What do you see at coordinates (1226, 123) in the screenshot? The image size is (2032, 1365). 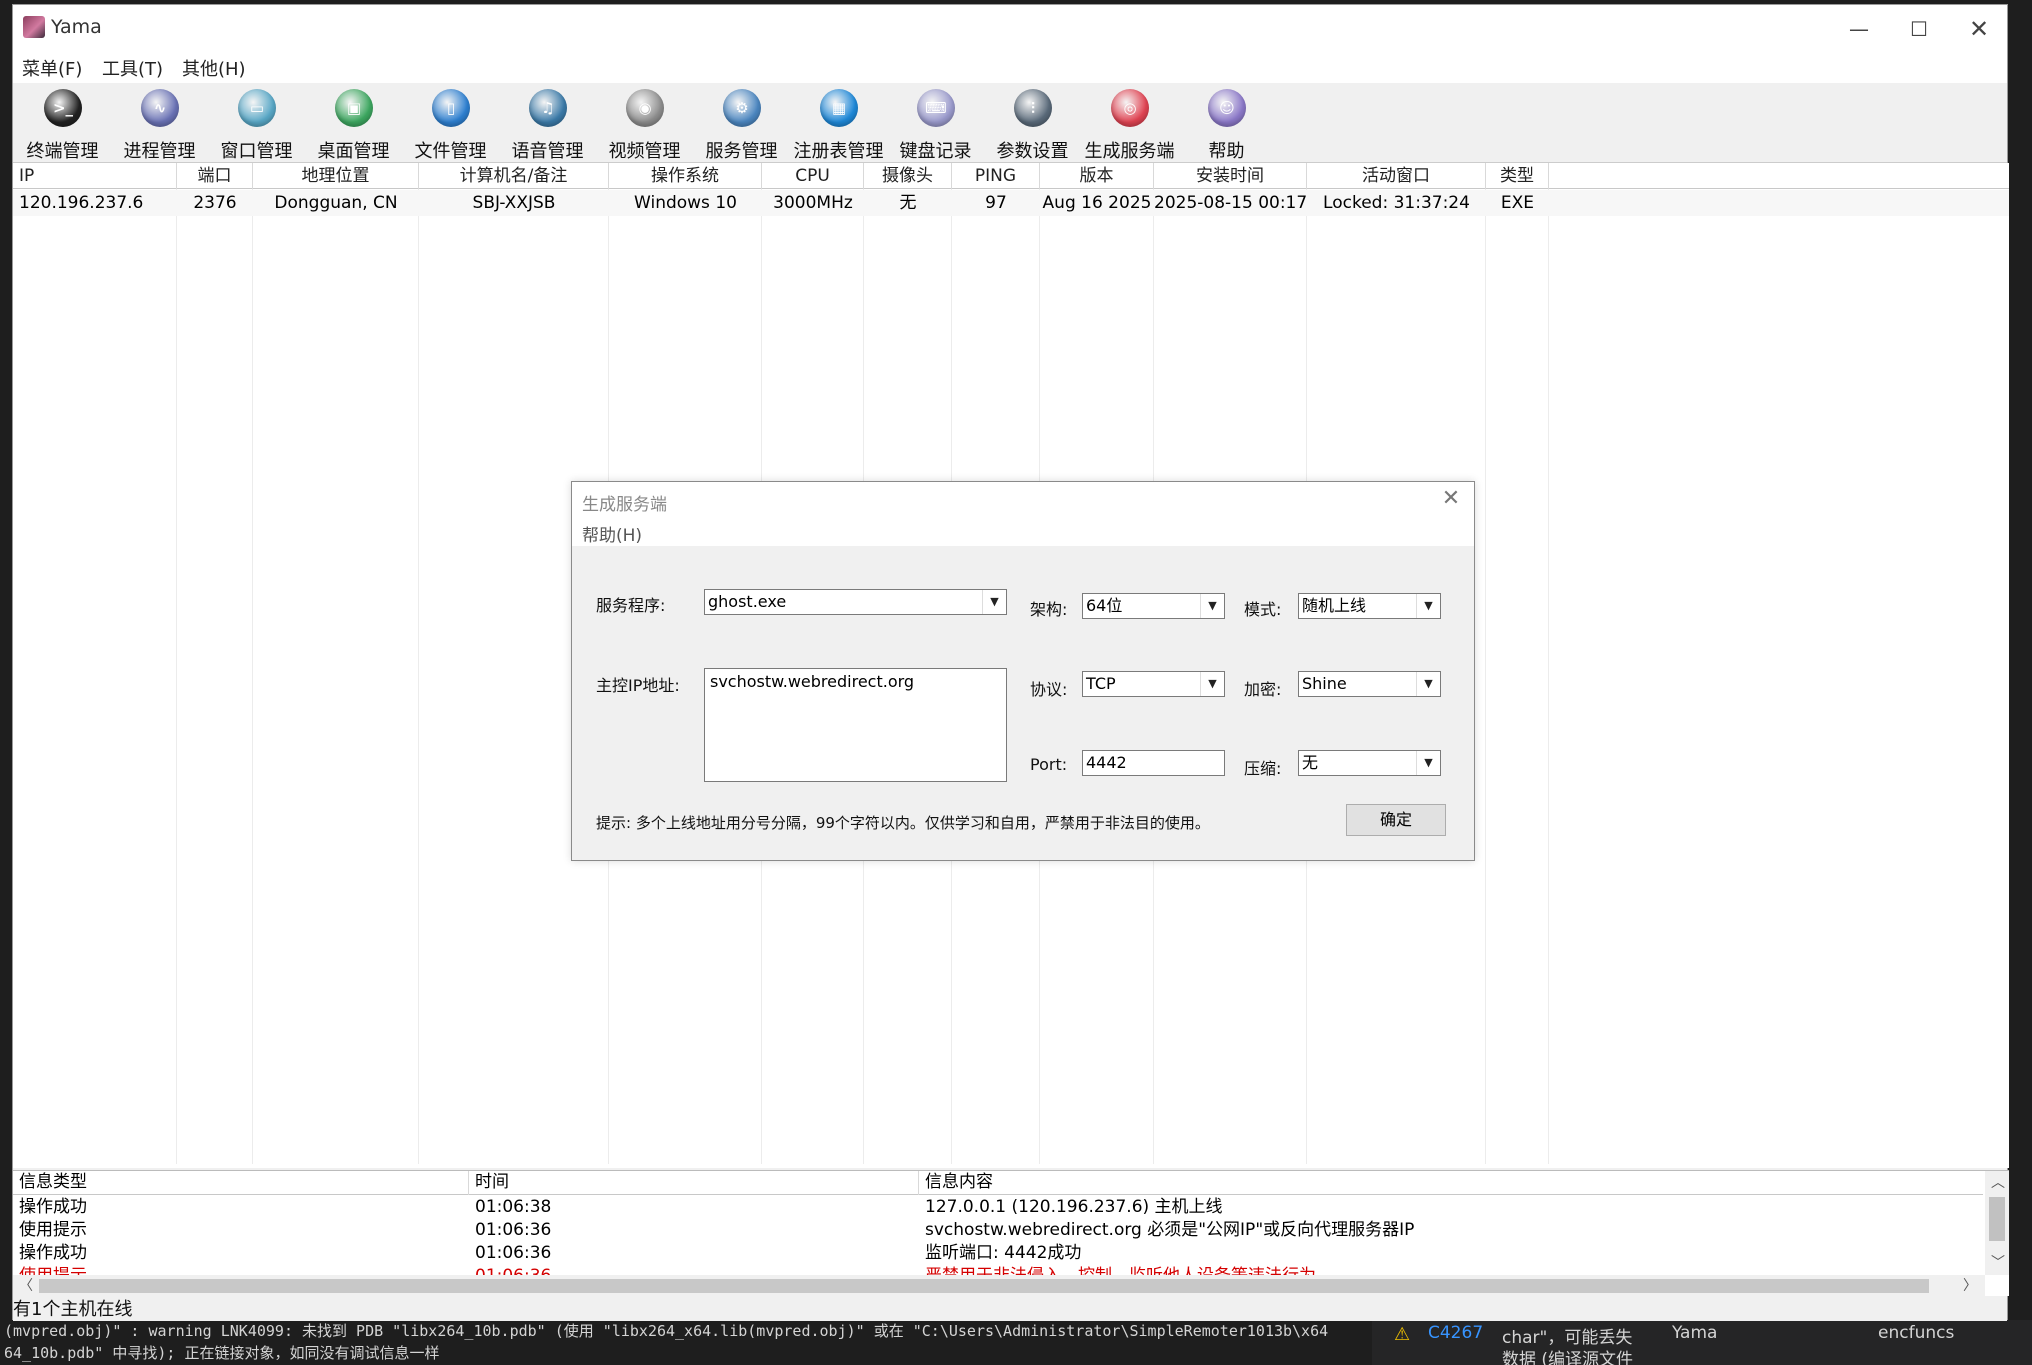 I see `toolbar-button: ☺ 帮助` at bounding box center [1226, 123].